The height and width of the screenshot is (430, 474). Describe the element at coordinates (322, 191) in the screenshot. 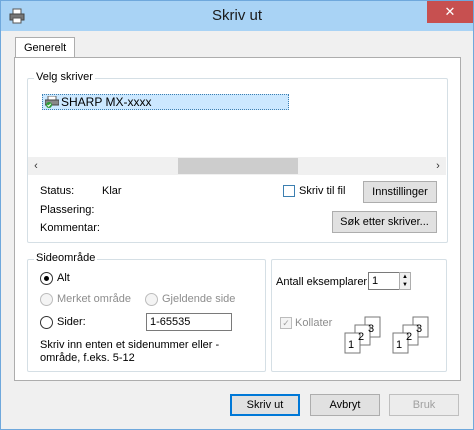

I see `print-to-file-label: Skriv til fil` at that location.